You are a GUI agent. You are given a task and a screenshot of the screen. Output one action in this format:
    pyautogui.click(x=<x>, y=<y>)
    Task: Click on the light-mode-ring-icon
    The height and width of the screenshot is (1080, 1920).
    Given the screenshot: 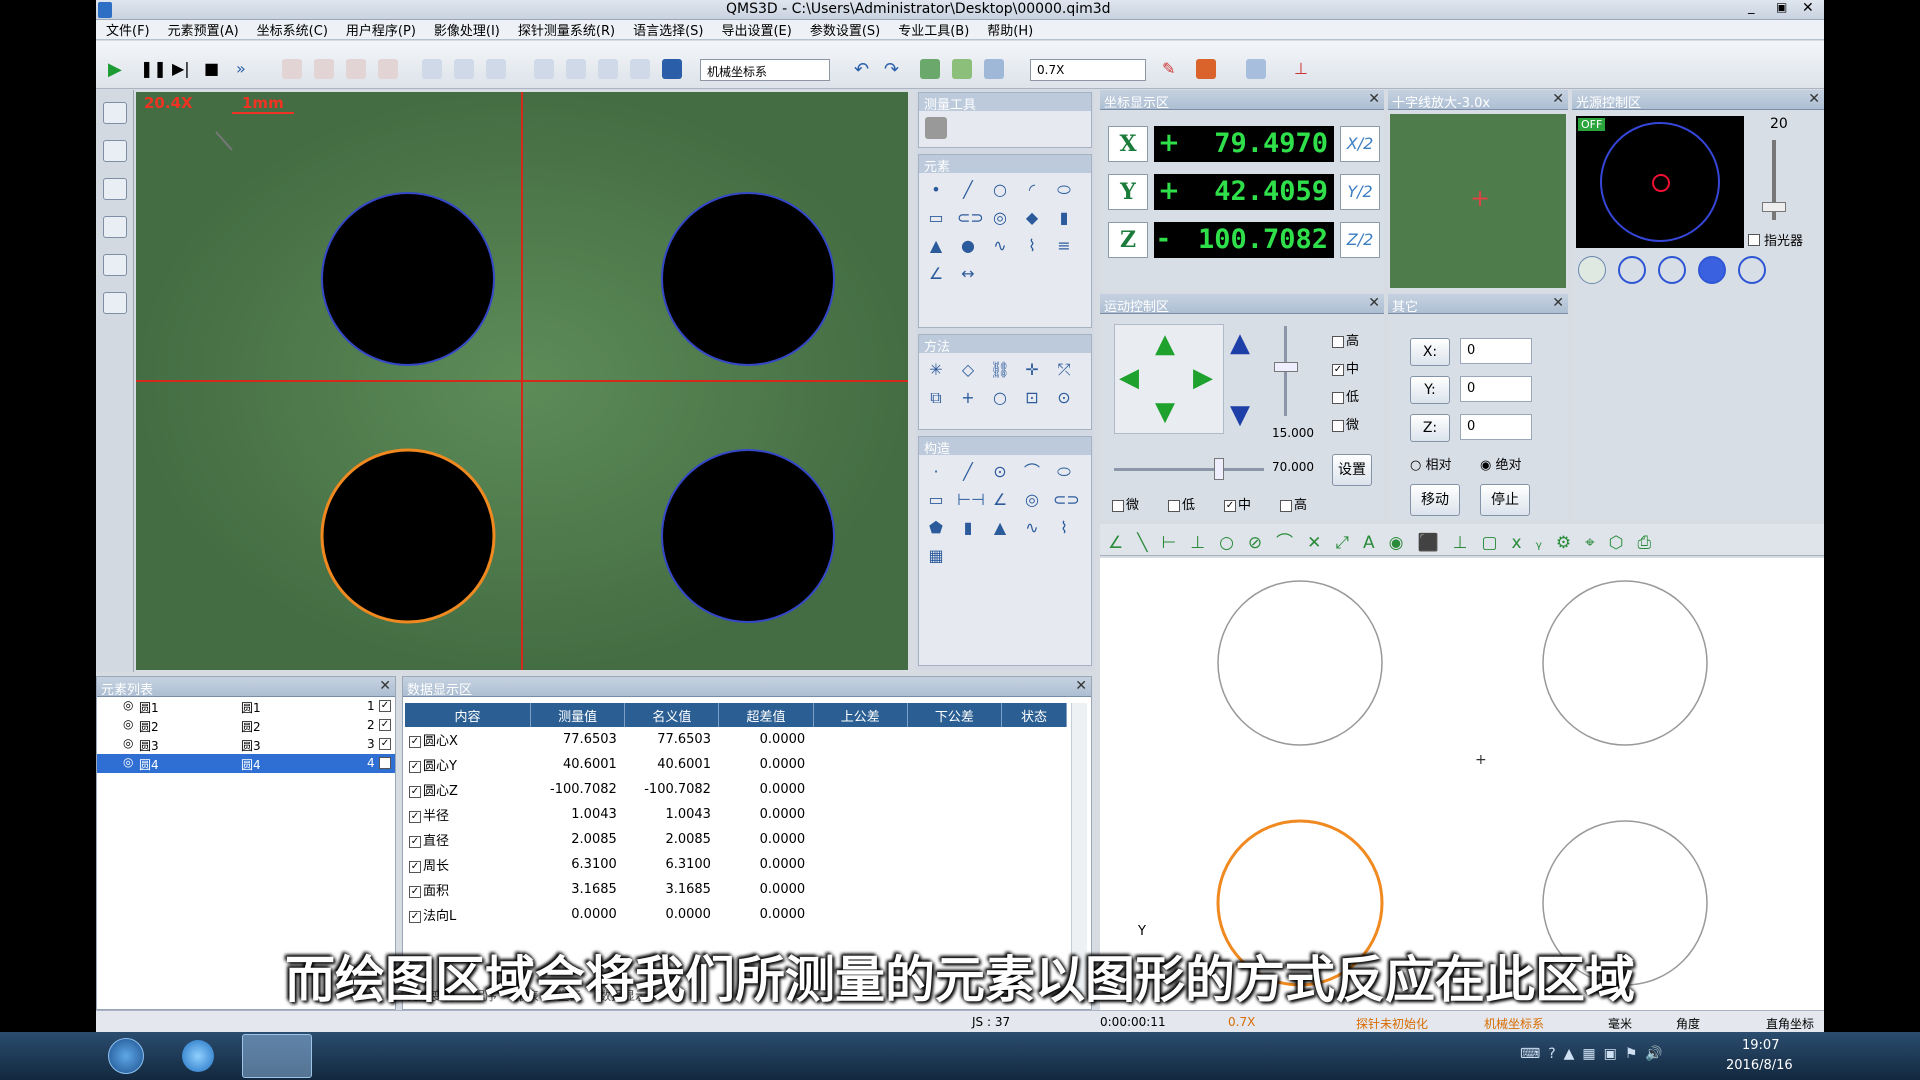 What is the action you would take?
    pyautogui.click(x=1592, y=270)
    